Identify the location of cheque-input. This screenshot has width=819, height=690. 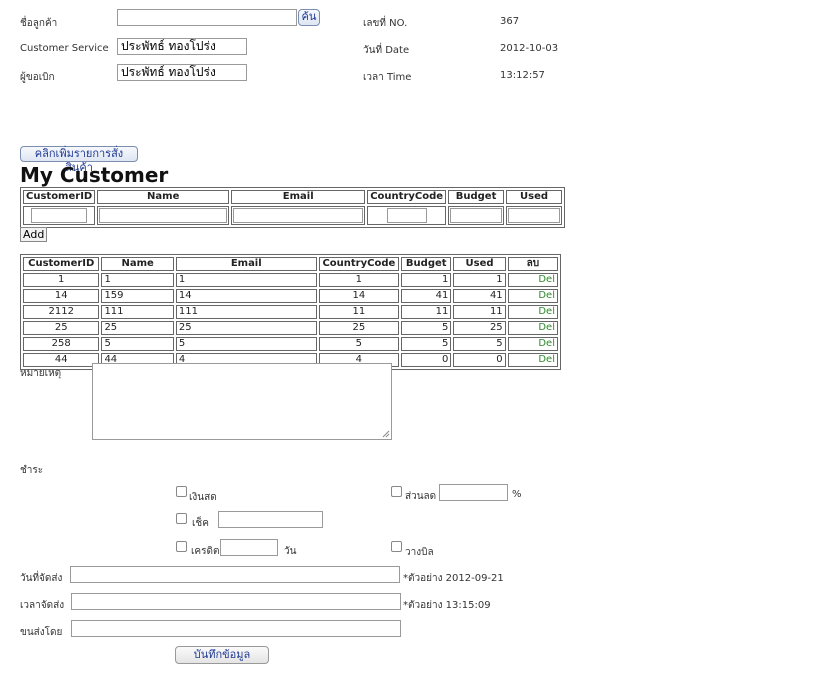
(270, 519).